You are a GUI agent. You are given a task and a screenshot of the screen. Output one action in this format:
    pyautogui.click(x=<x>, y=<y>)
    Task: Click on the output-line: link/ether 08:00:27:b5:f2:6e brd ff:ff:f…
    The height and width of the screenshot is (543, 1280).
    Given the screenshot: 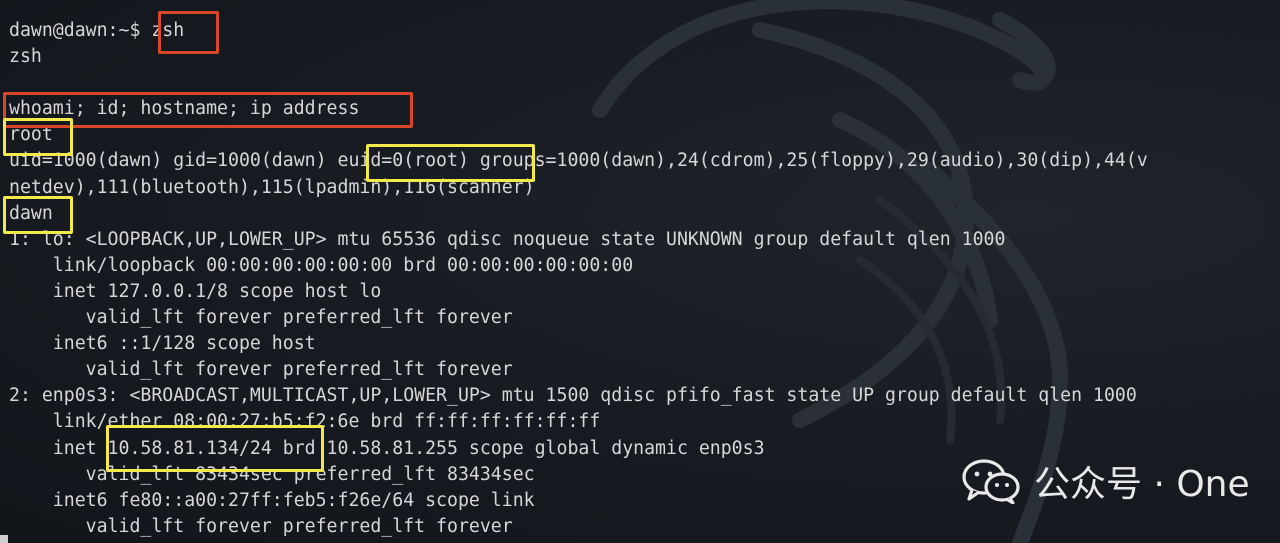 What is the action you would take?
    pyautogui.click(x=305, y=422)
    